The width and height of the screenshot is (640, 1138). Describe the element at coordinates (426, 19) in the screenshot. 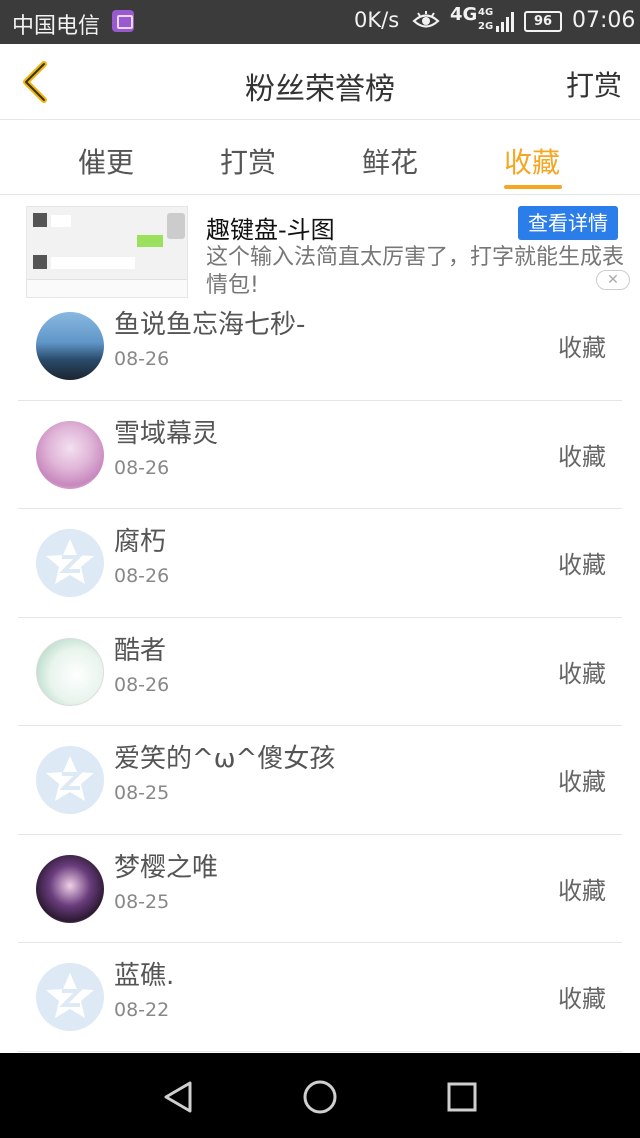

I see `eye-icon` at that location.